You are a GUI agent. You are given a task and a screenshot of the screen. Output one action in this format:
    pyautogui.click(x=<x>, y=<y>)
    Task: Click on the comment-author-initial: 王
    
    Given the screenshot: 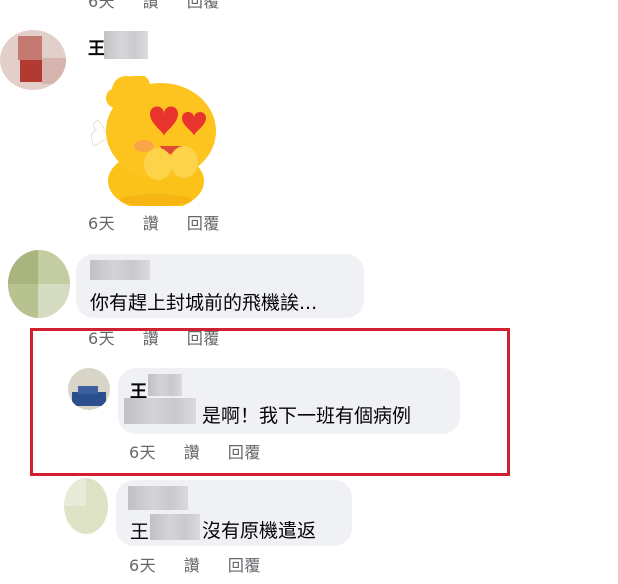 What is the action you would take?
    pyautogui.click(x=96, y=46)
    